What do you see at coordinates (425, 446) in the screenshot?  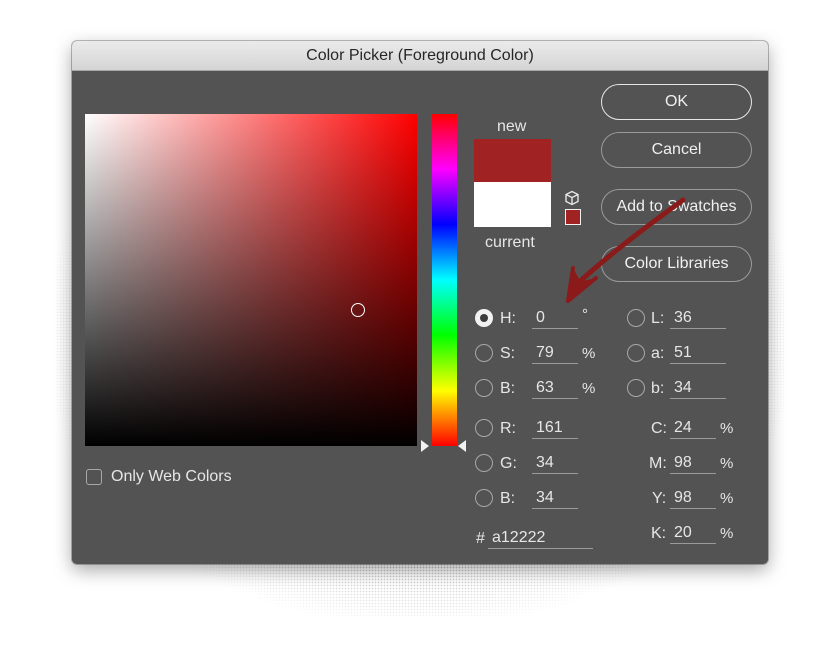 I see `hue-slider-left-handle` at bounding box center [425, 446].